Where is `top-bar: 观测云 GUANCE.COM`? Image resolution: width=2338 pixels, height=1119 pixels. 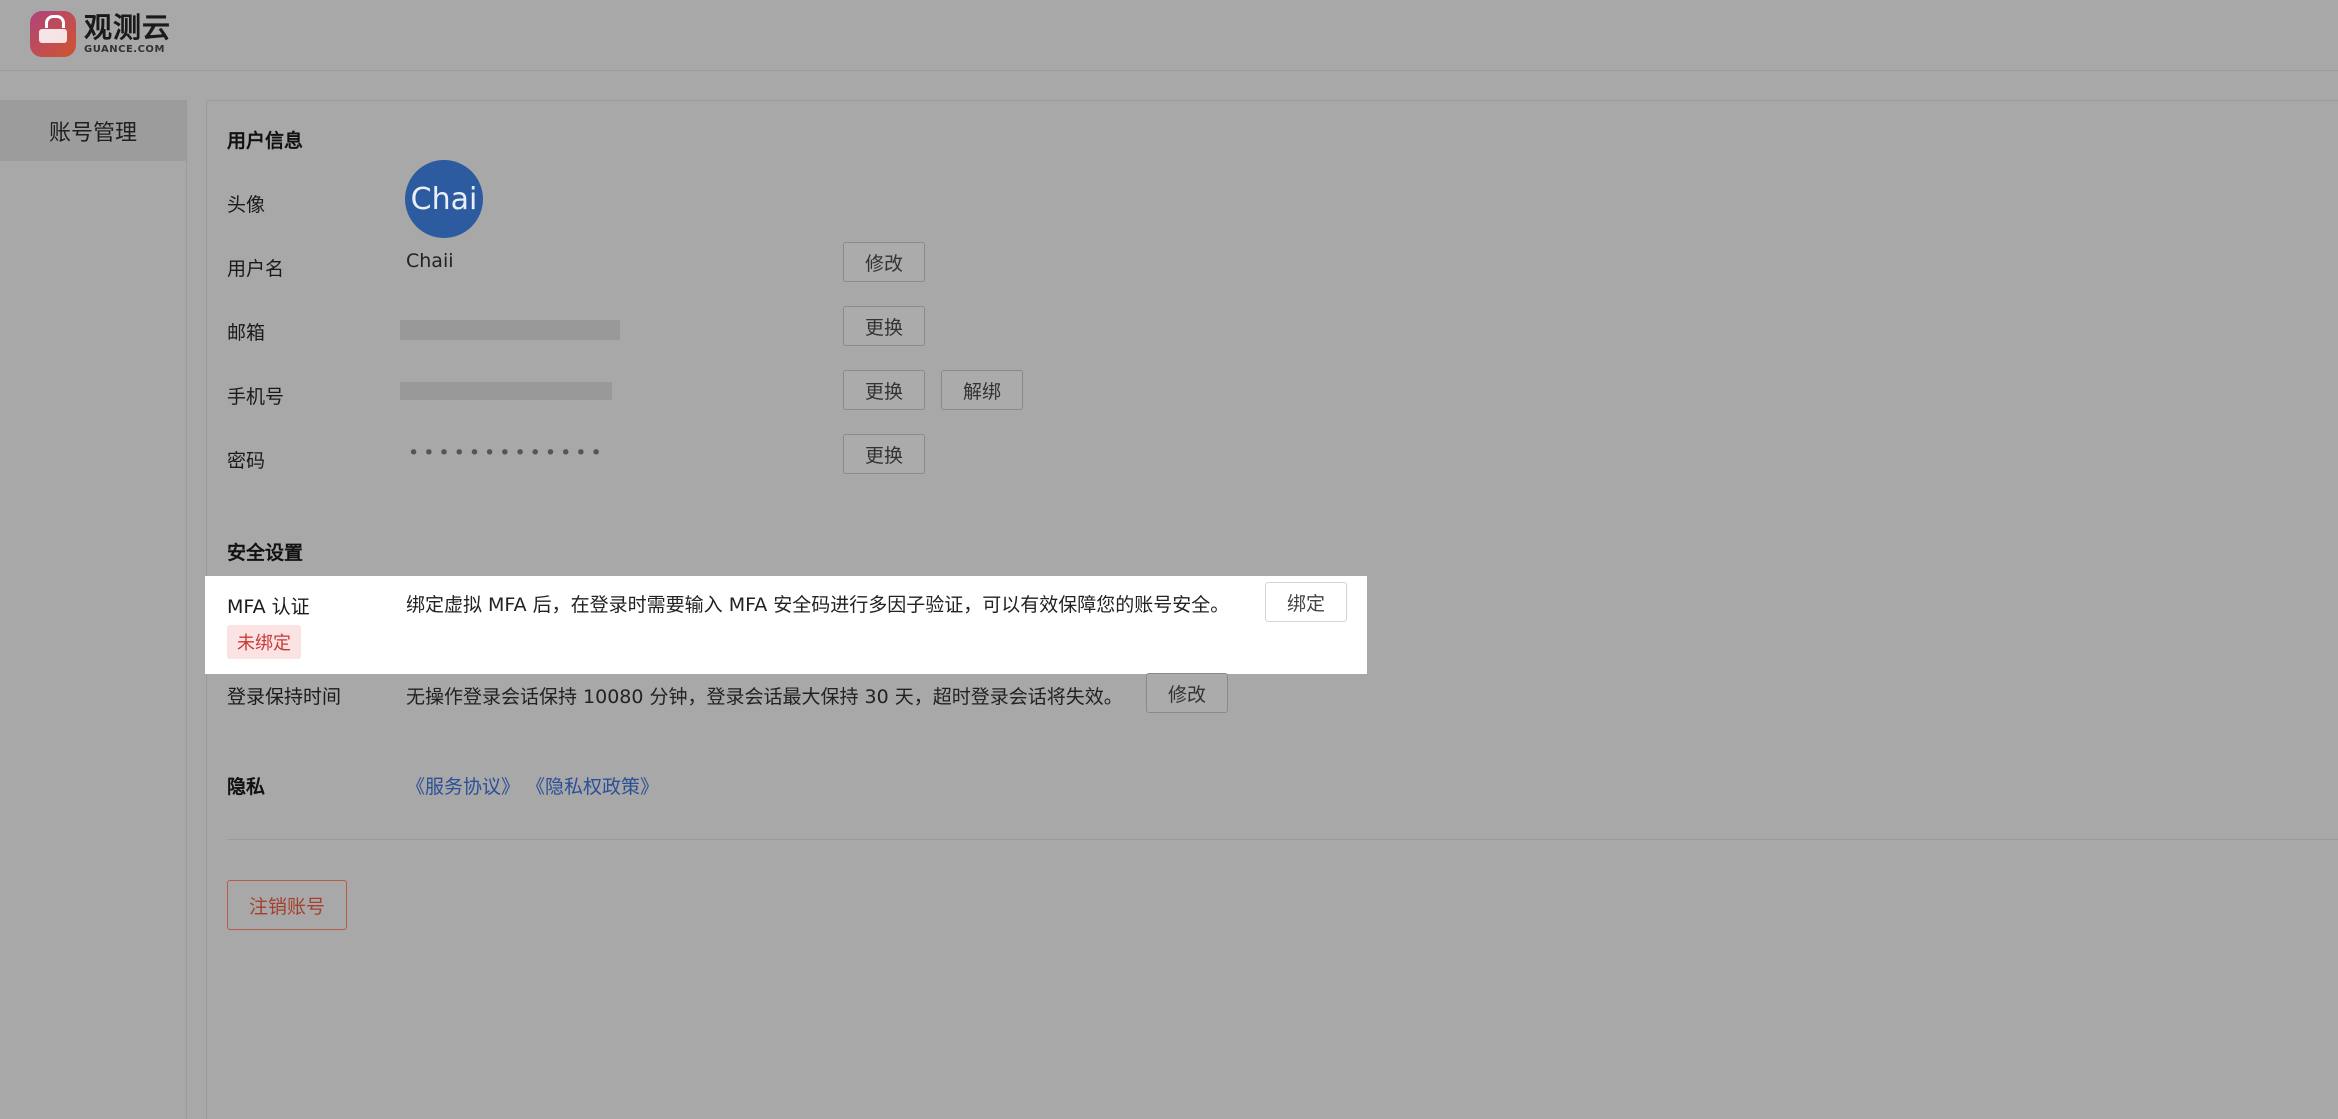
top-bar: 观测云 GUANCE.COM is located at coordinates (1169, 35).